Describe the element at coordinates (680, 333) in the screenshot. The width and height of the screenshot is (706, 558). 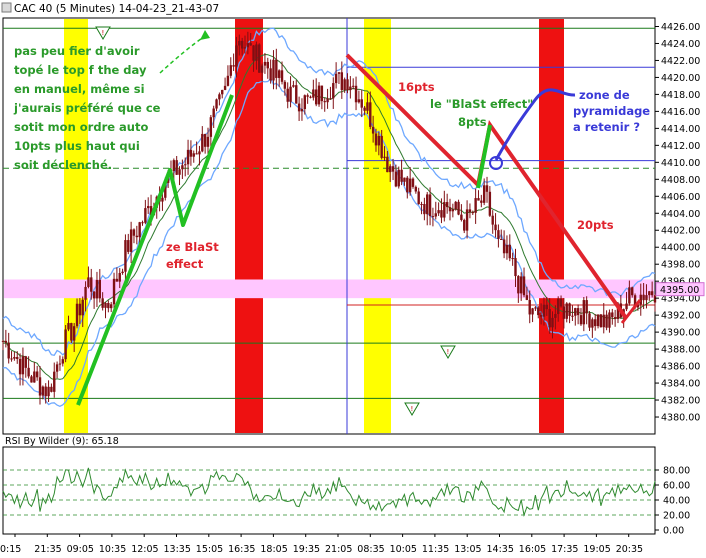
I see `y-tick-label: 4390.00` at that location.